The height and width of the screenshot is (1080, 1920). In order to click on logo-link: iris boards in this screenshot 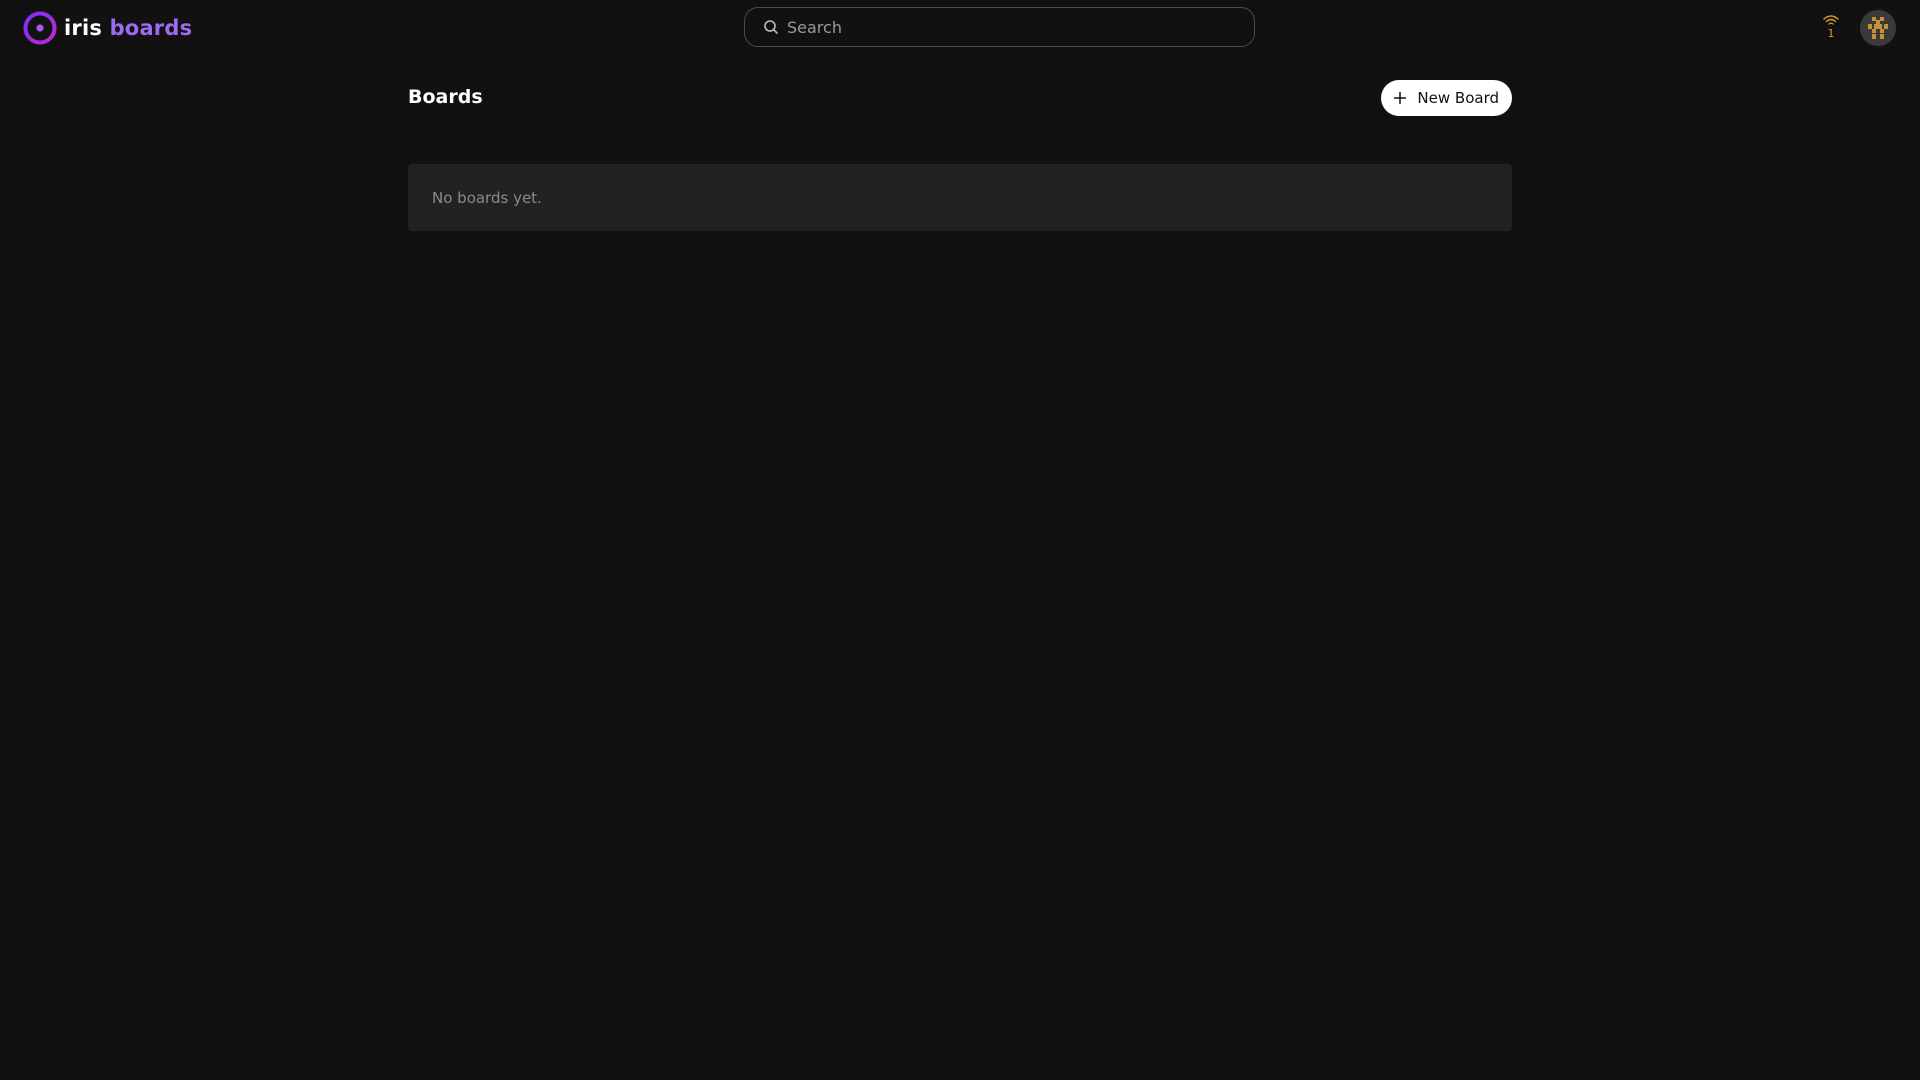, I will do `click(107, 28)`.